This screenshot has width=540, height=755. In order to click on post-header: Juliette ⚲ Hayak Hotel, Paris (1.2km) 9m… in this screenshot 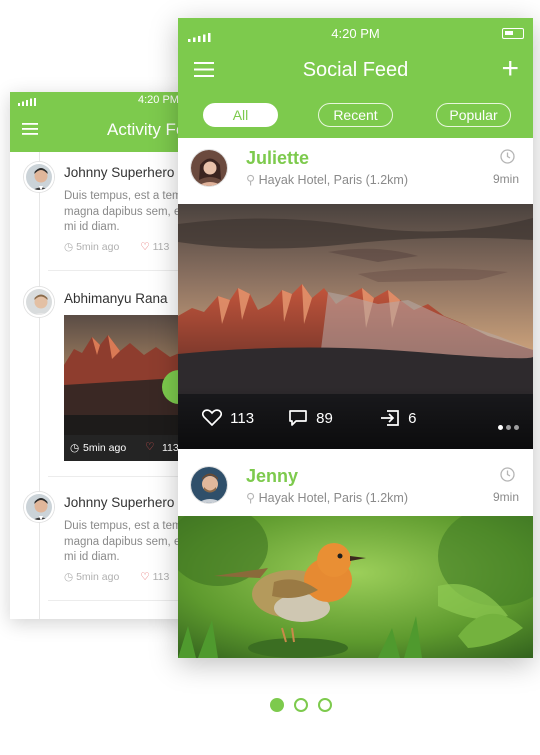, I will do `click(355, 171)`.